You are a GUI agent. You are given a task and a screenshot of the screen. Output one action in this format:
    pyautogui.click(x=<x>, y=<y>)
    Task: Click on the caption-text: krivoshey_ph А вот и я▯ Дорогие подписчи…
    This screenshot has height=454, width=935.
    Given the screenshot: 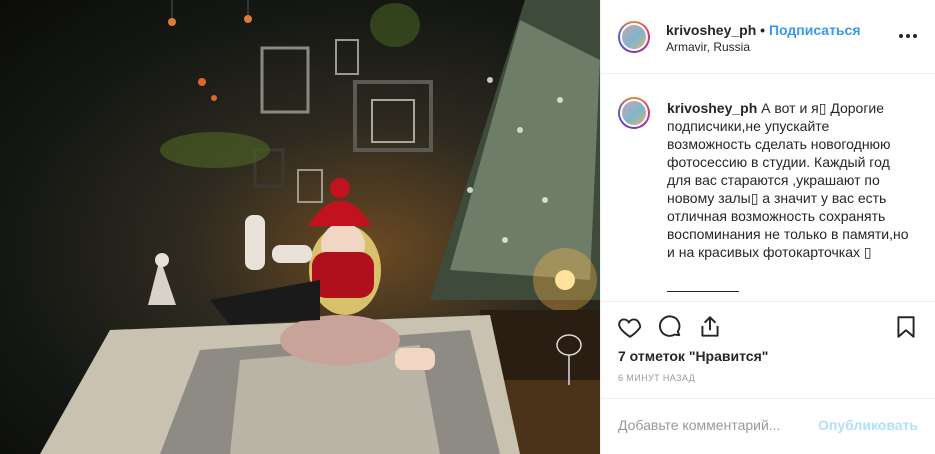 What is the action you would take?
    pyautogui.click(x=792, y=180)
    